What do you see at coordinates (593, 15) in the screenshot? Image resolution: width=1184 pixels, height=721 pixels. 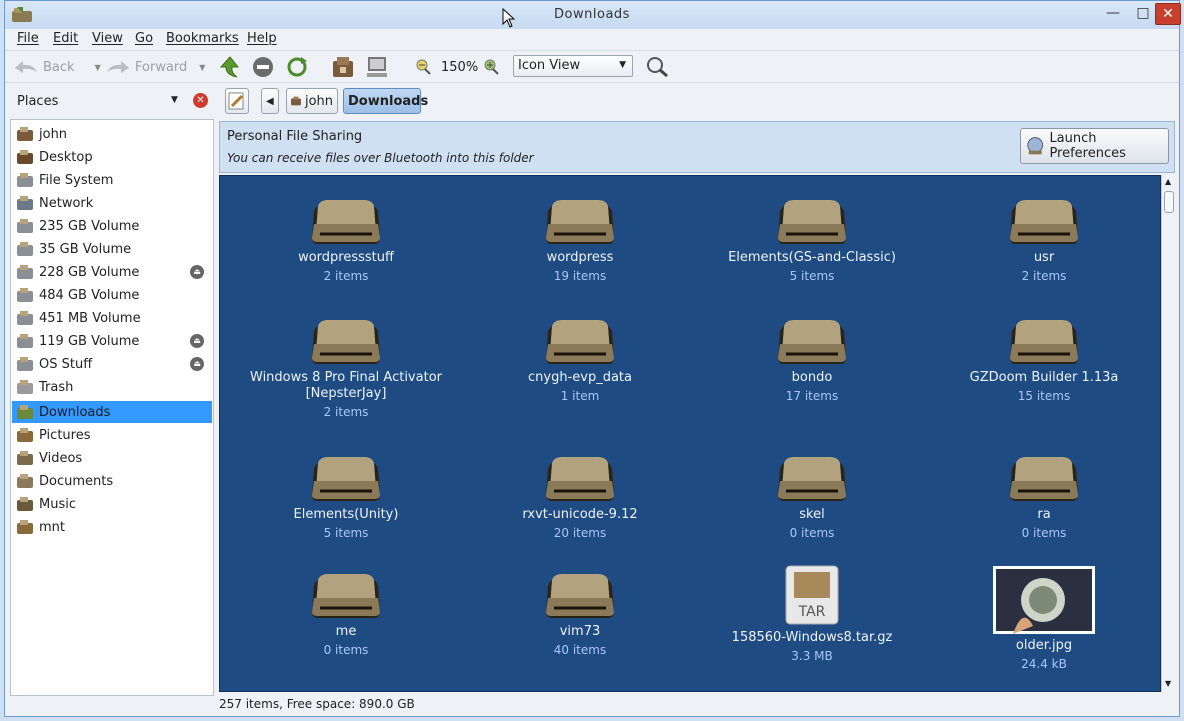 I see `title-bar: Downloads — □ ✕` at bounding box center [593, 15].